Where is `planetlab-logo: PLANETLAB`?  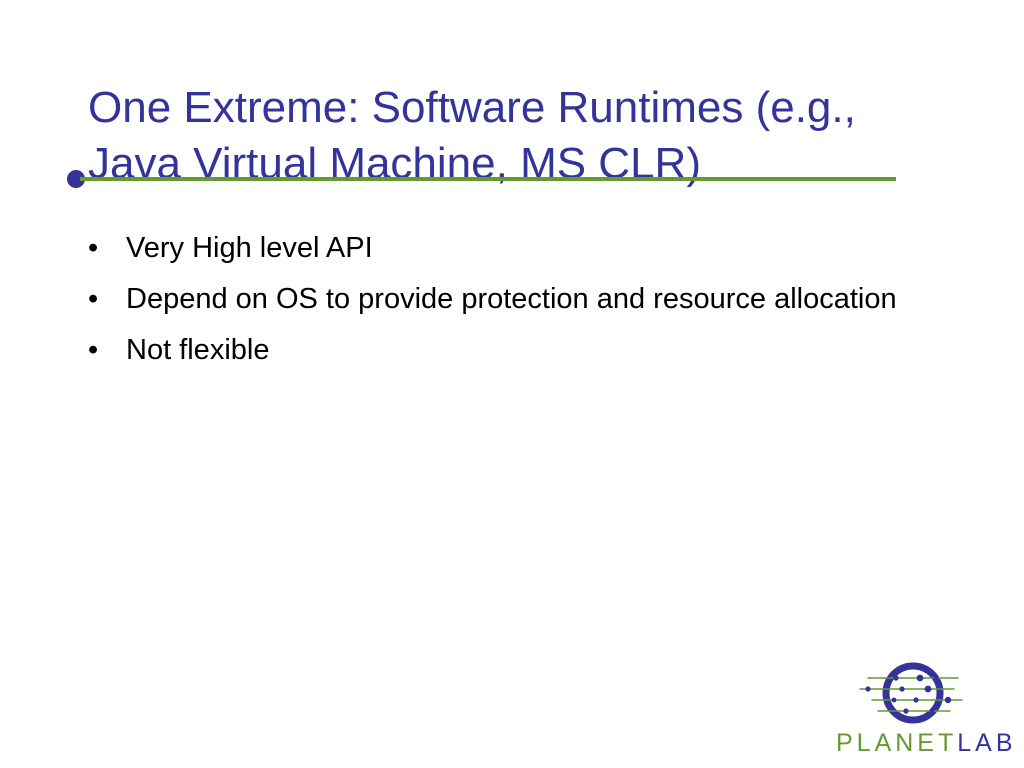 planetlab-logo: PLANETLAB is located at coordinates (924, 710).